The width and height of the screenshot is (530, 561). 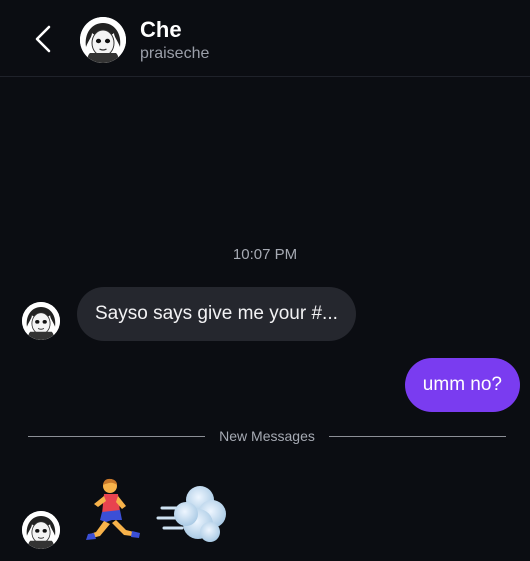 What do you see at coordinates (113, 512) in the screenshot?
I see `person-running-emoji` at bounding box center [113, 512].